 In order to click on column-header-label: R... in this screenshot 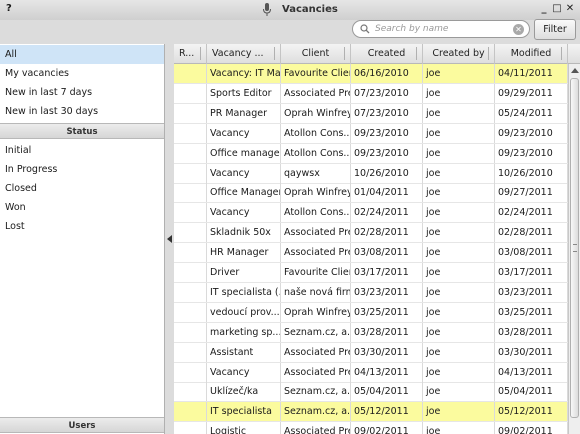, I will do `click(187, 53)`.